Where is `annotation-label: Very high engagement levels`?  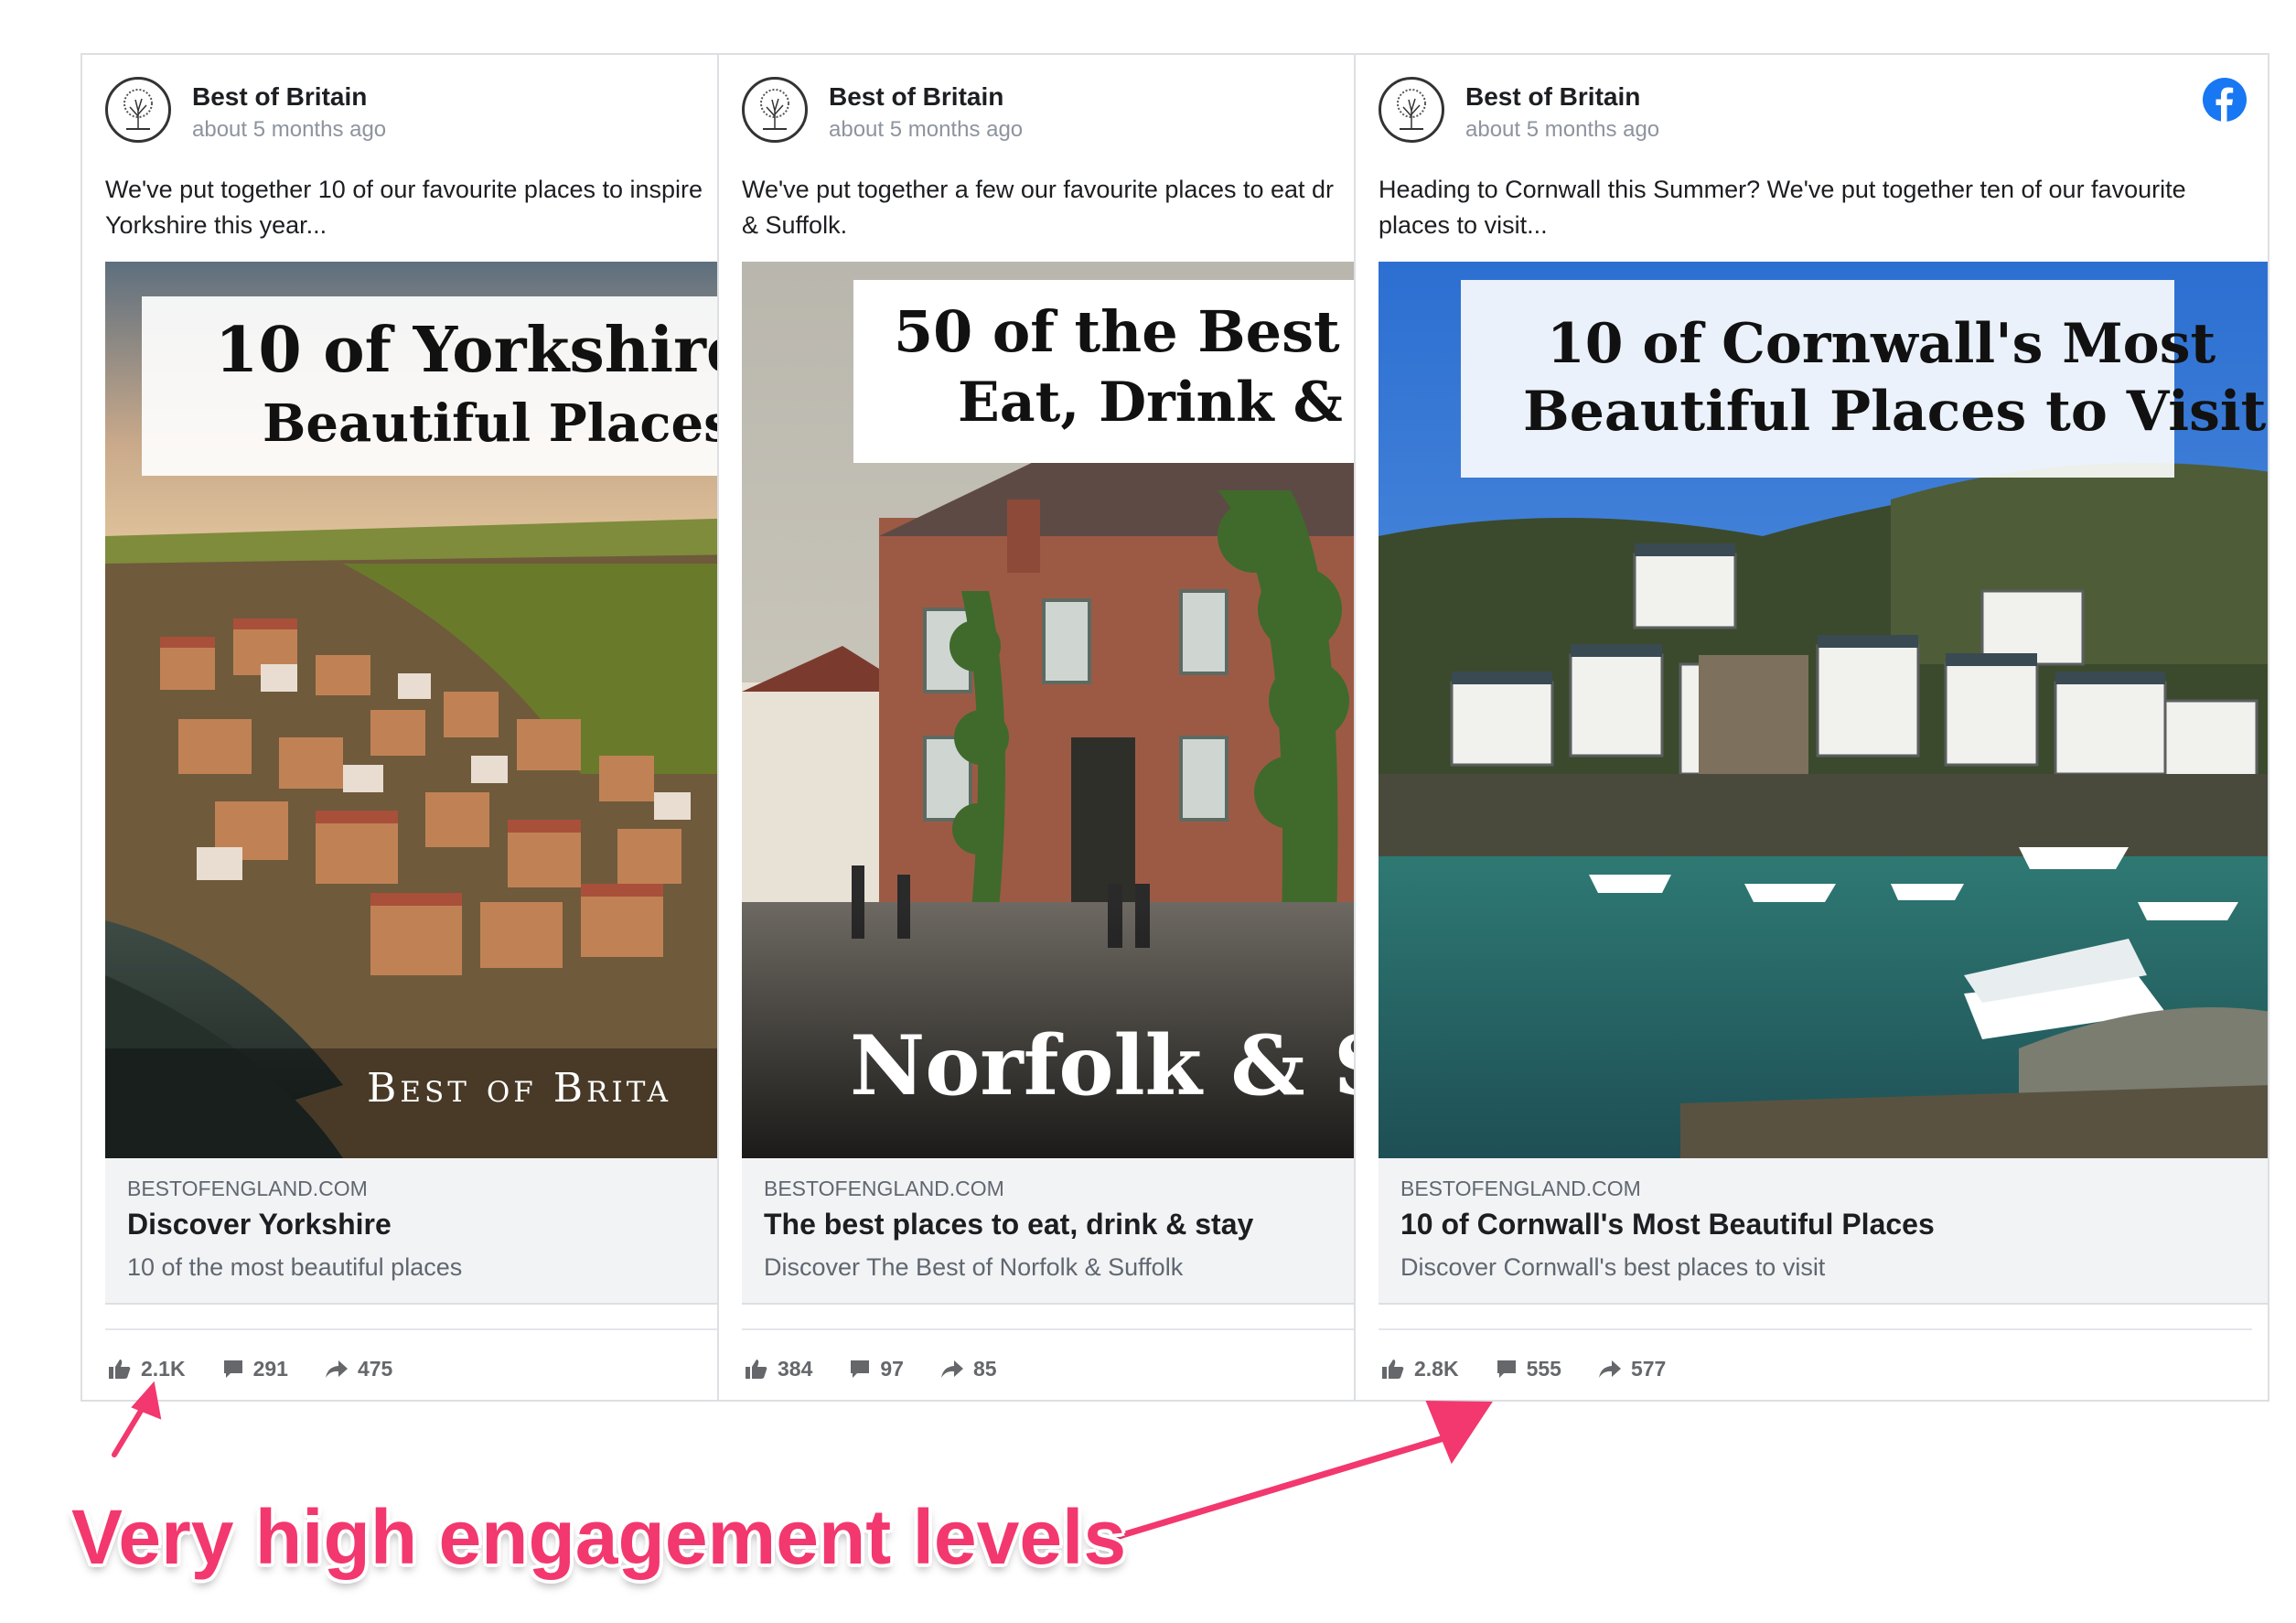 annotation-label: Very high engagement levels is located at coordinates (599, 1537).